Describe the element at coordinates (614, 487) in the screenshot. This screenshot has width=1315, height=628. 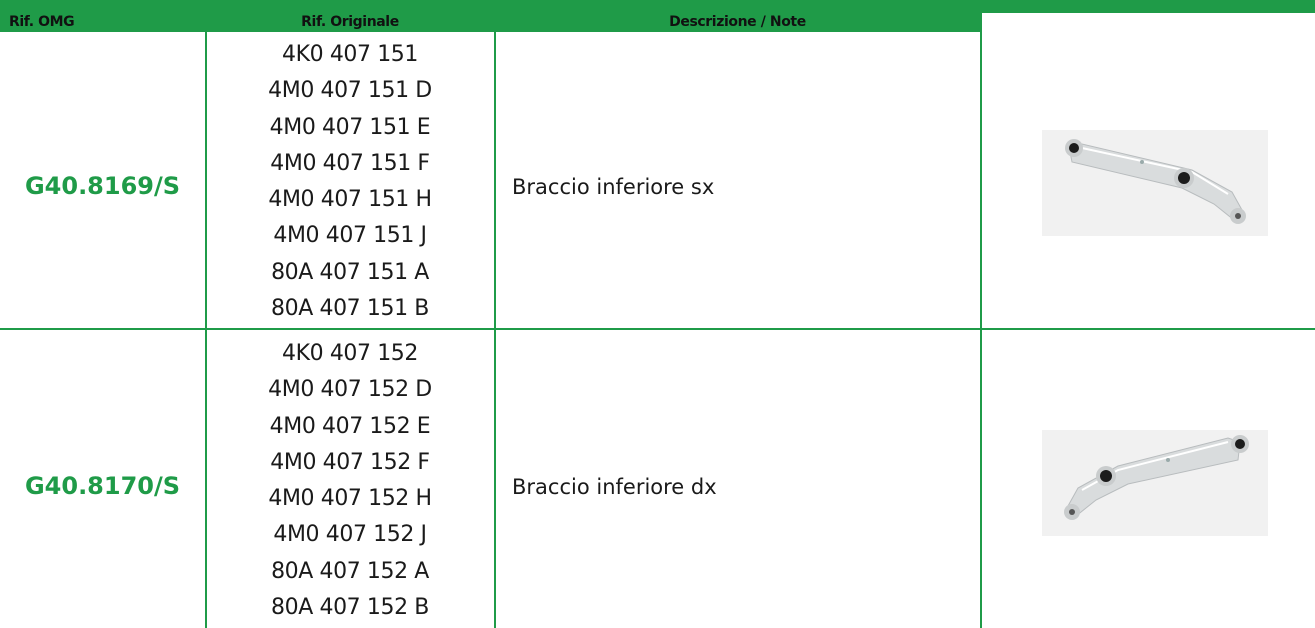
I see `part-description: Braccio inferiore dx` at that location.